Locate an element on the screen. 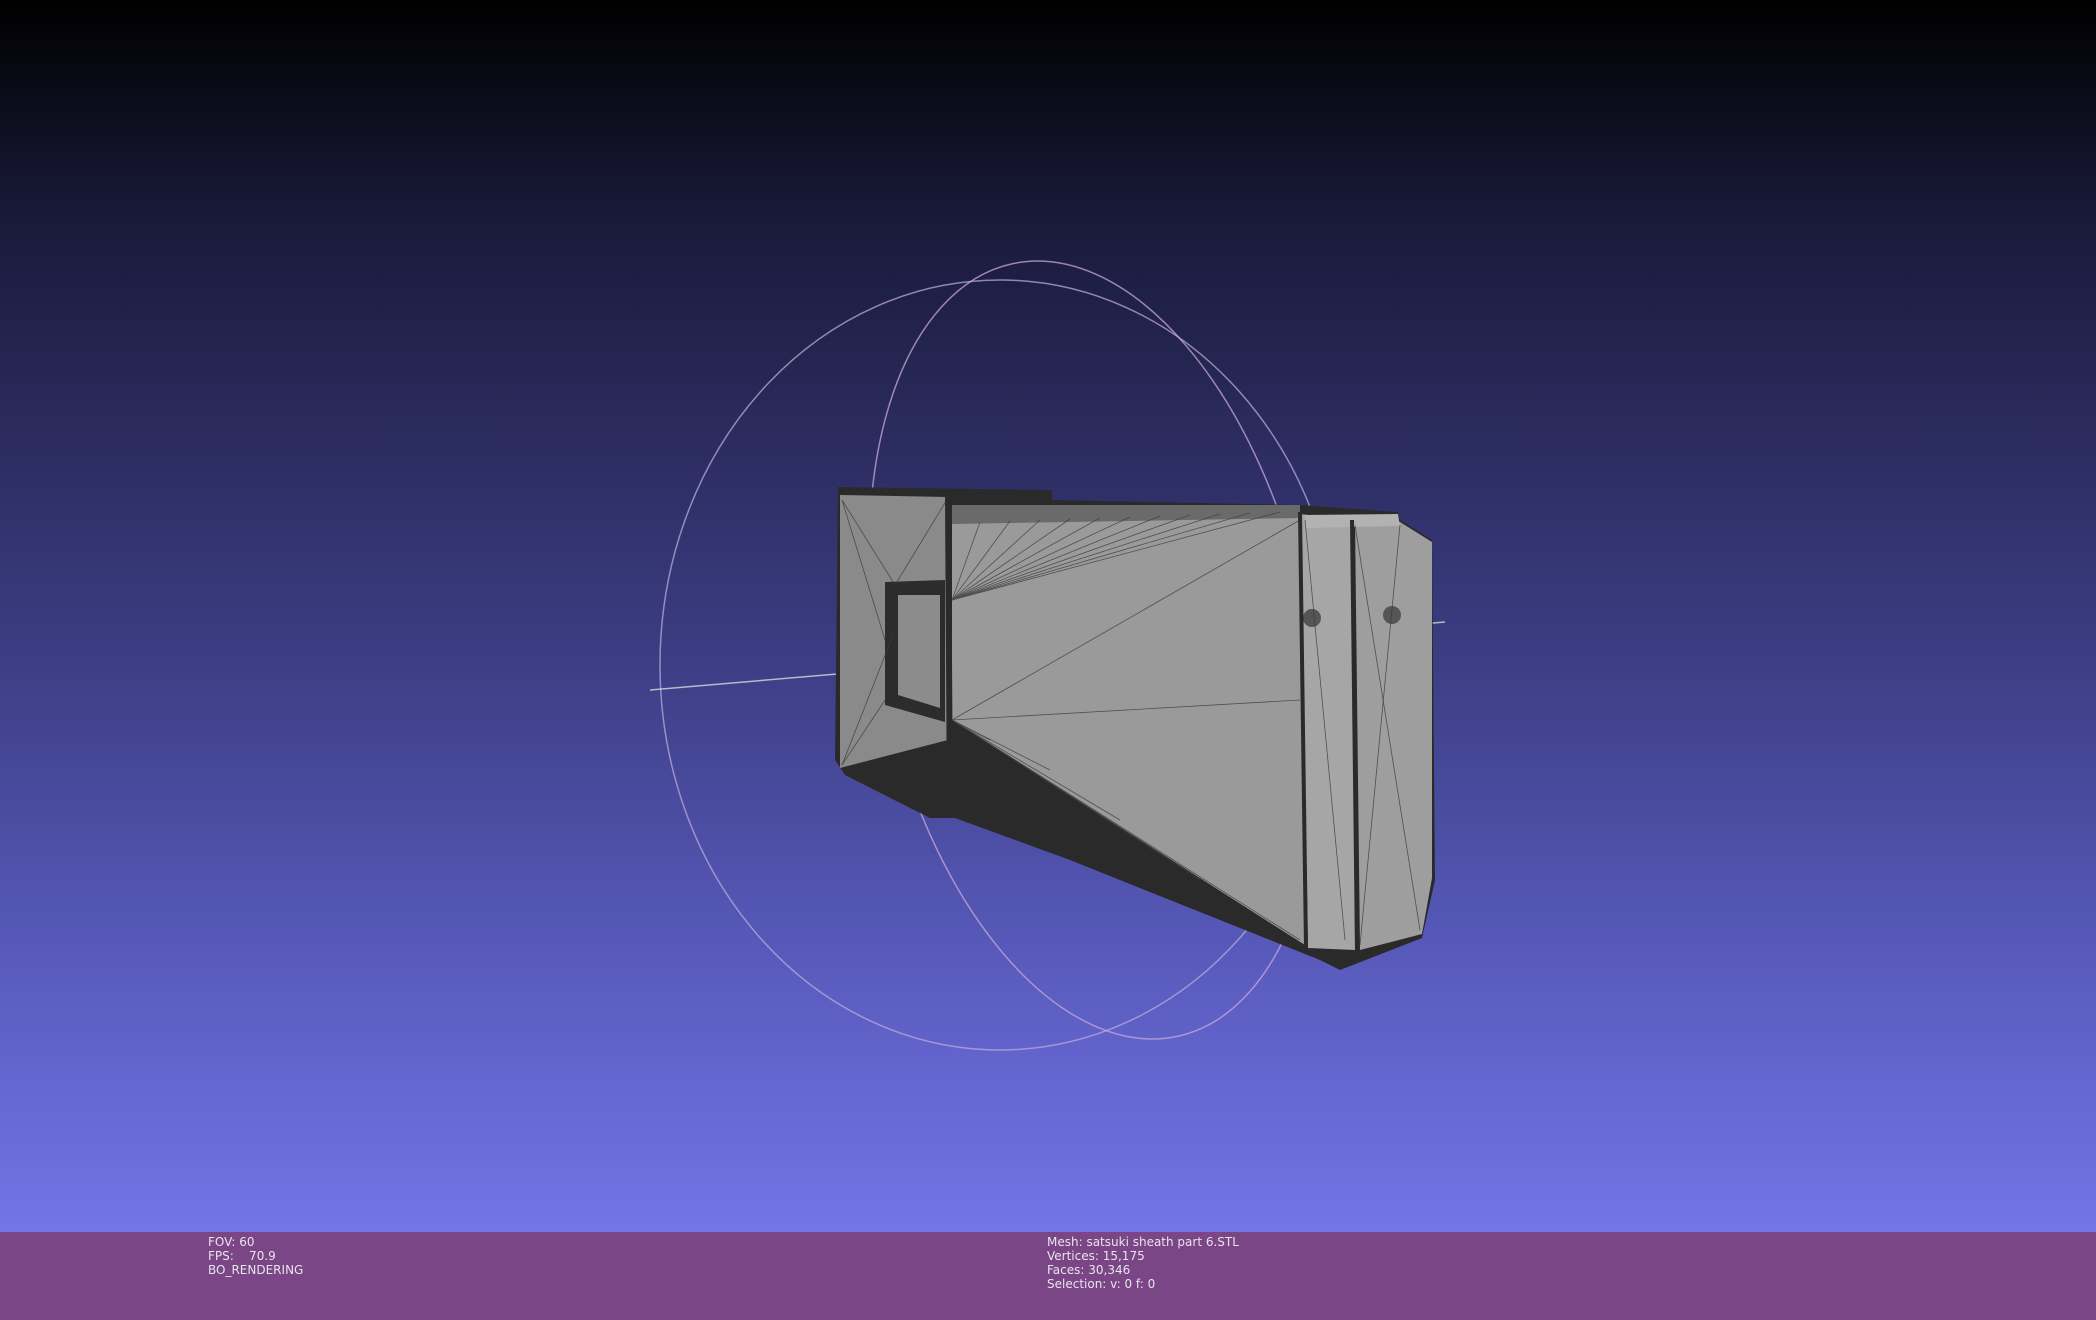 The height and width of the screenshot is (1320, 2096). vertices-readout: Vertices: 15,175 is located at coordinates (1096, 1256).